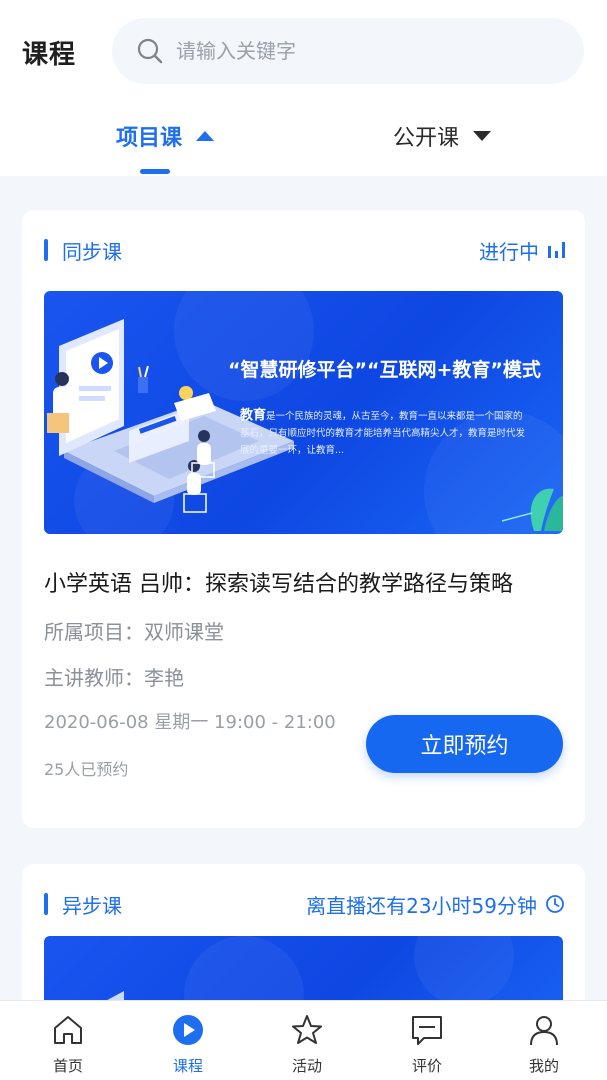 Image resolution: width=607 pixels, height=1080 pixels. I want to click on tab-label: 项目课, so click(149, 138).